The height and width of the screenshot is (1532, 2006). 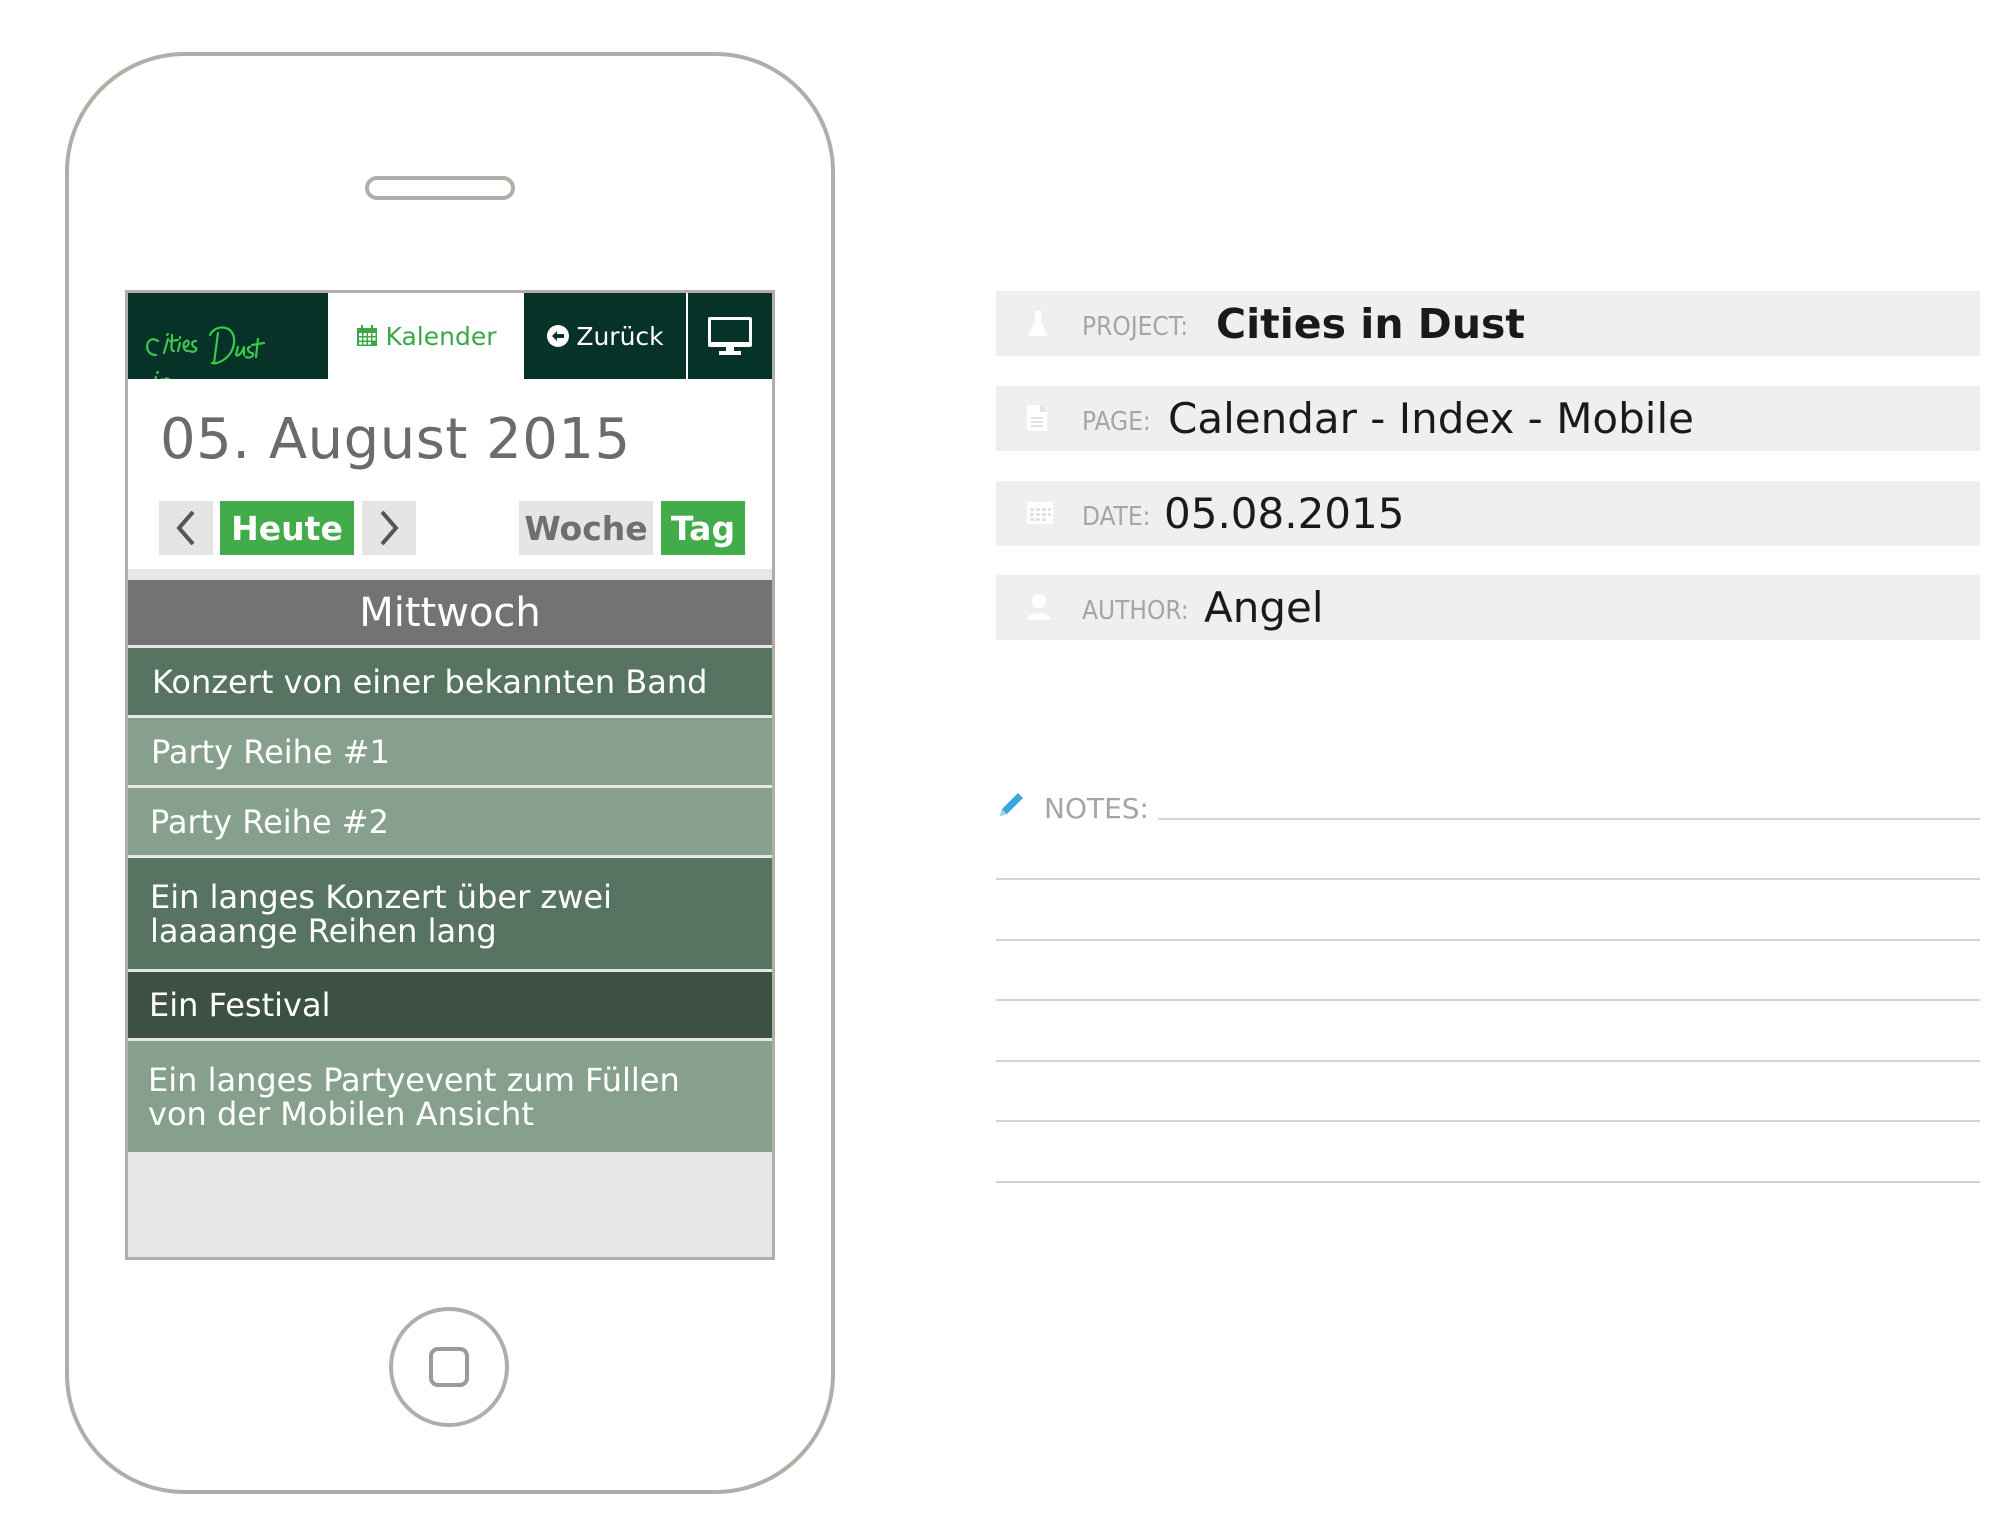 I want to click on event-title: Party Reihe #1, so click(x=270, y=751).